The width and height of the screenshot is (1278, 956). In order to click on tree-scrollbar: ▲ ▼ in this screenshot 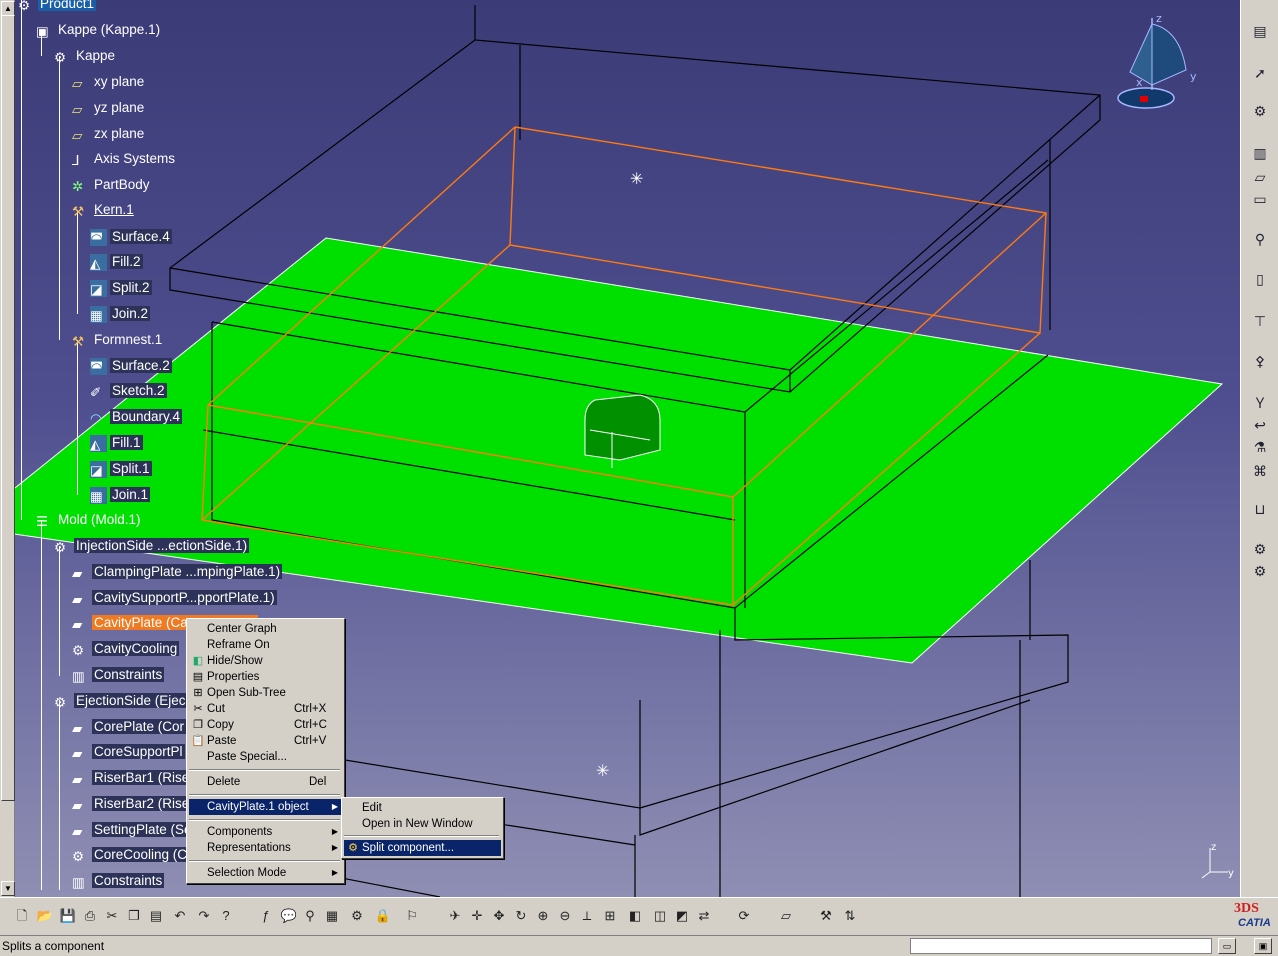, I will do `click(7, 448)`.